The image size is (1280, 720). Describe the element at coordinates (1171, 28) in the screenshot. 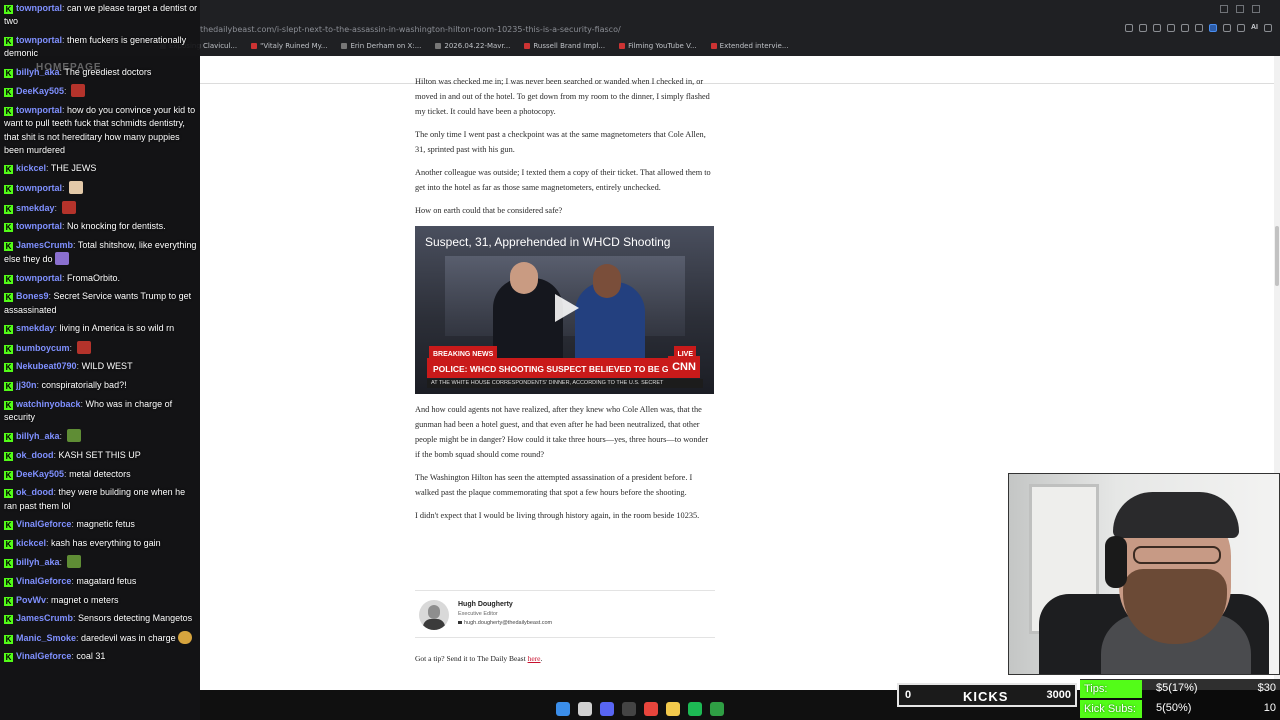

I see `bookmark-star-icon` at that location.